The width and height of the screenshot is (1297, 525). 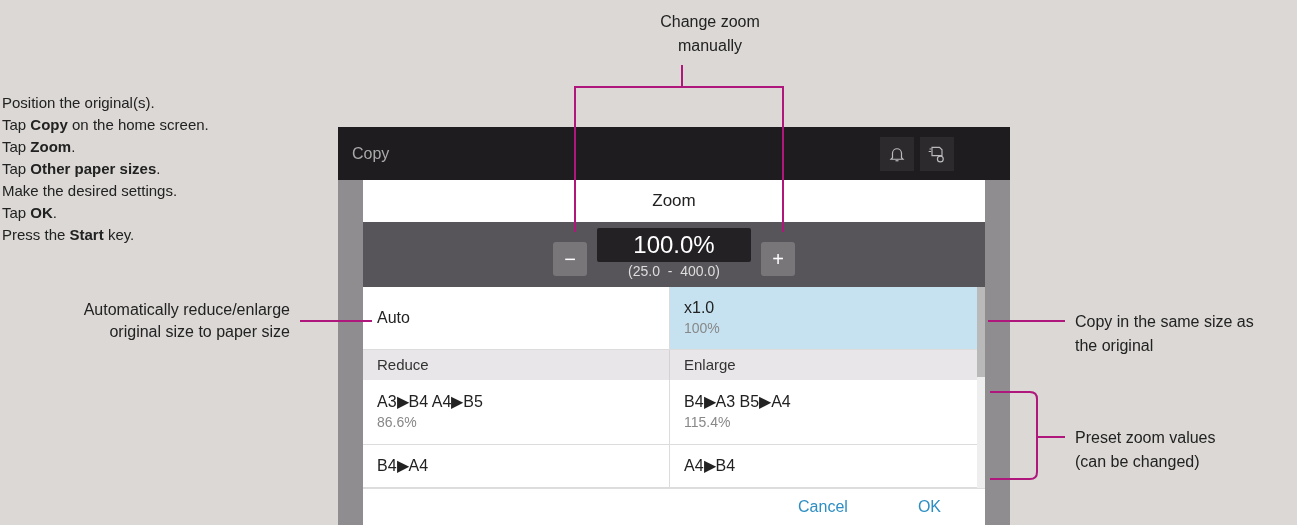 I want to click on job-status-button, so click(x=937, y=153).